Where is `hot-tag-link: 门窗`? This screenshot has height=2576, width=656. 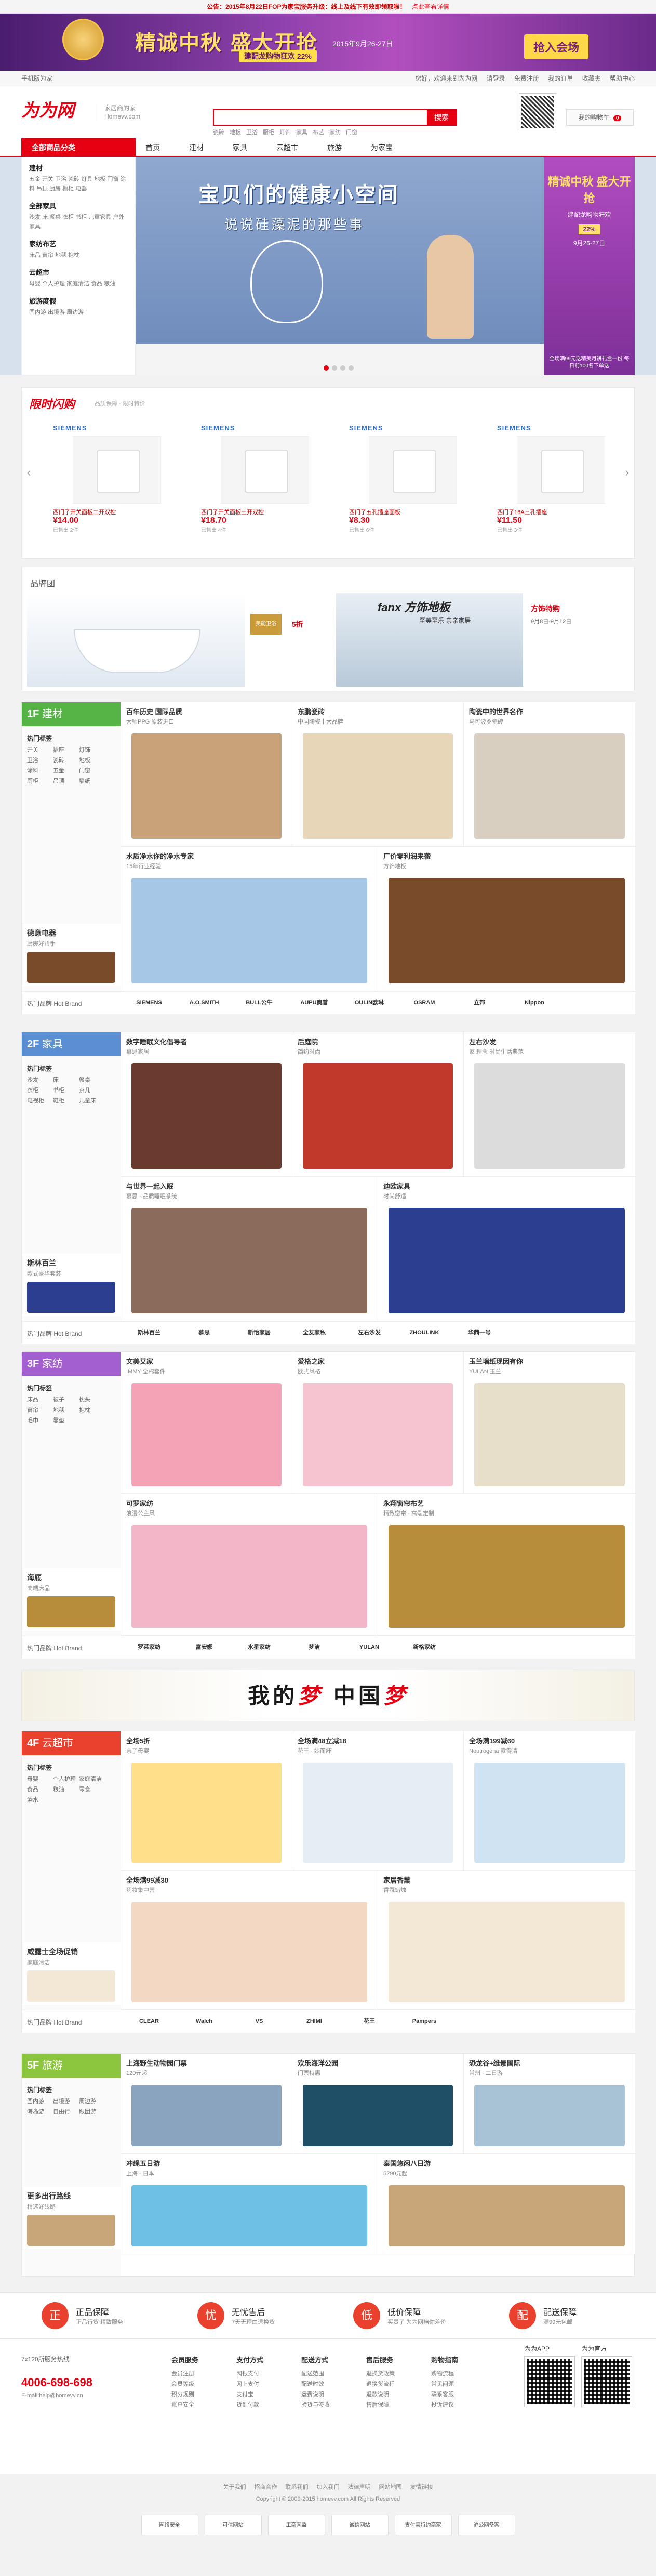
hot-tag-link: 门窗 is located at coordinates (92, 771).